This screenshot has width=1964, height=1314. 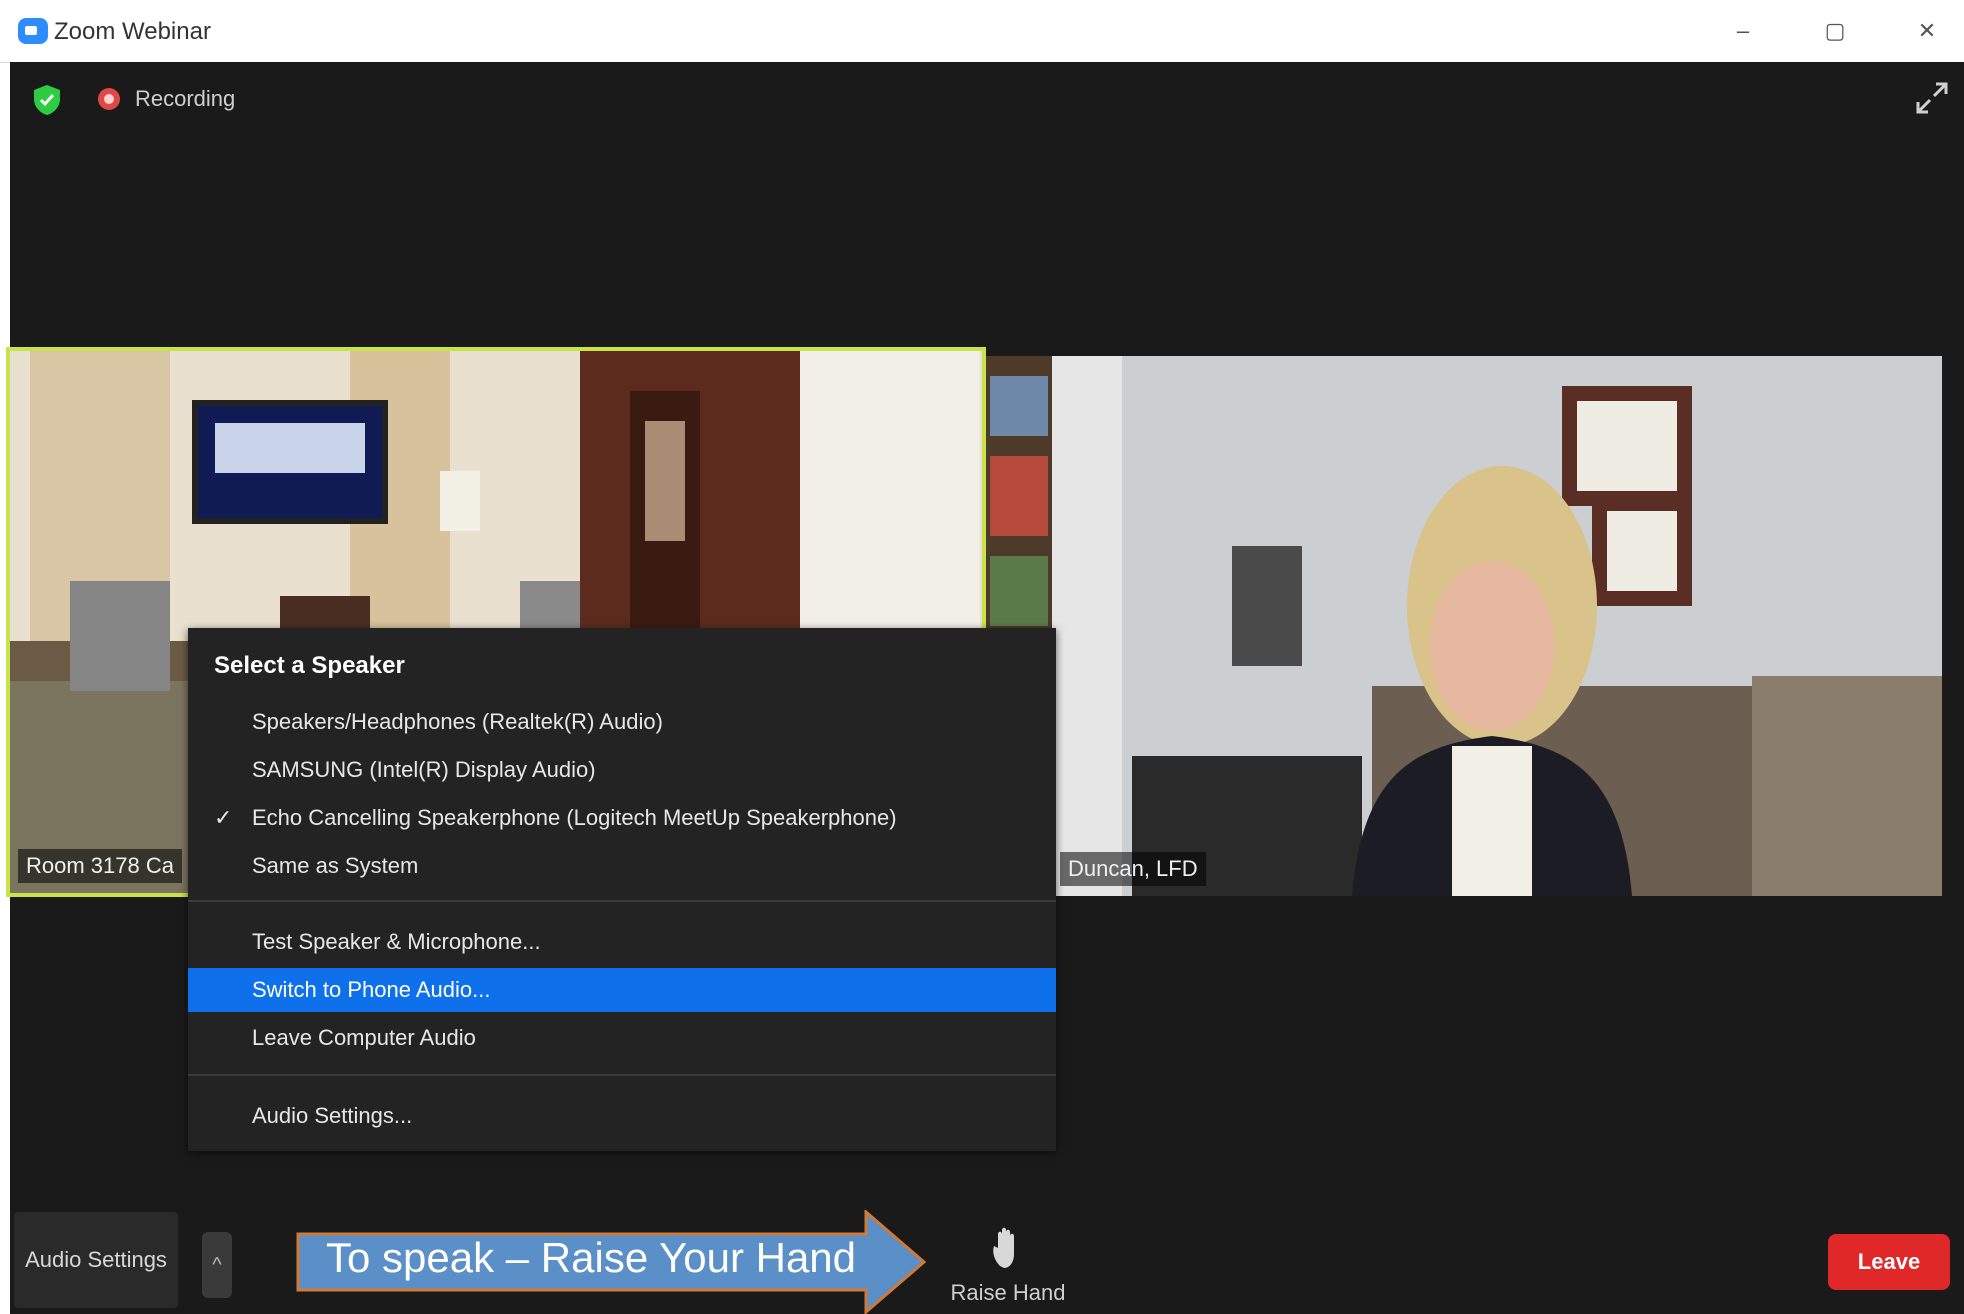 I want to click on maximize-button: ▢, so click(x=1835, y=31).